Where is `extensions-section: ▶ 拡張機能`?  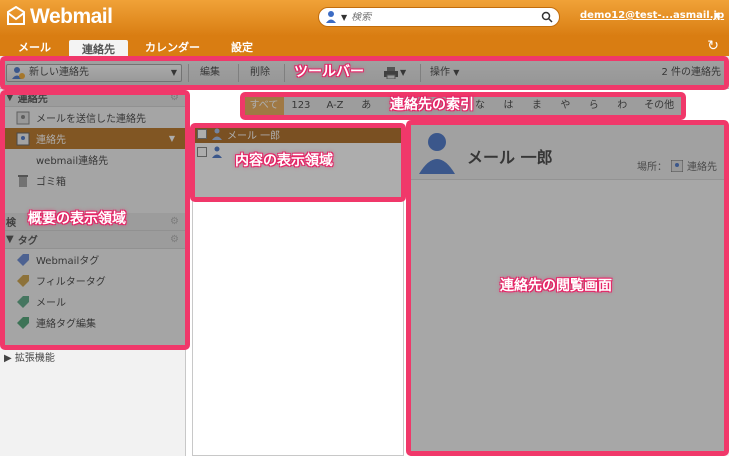
extensions-section: ▶ 拡張機能 is located at coordinates (29, 356).